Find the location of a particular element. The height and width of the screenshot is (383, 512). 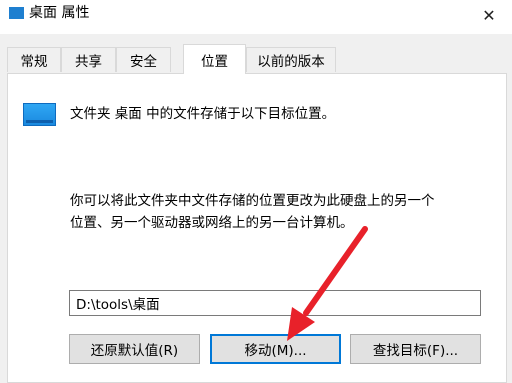

tab-label: 以前的版本 is located at coordinates (291, 62).